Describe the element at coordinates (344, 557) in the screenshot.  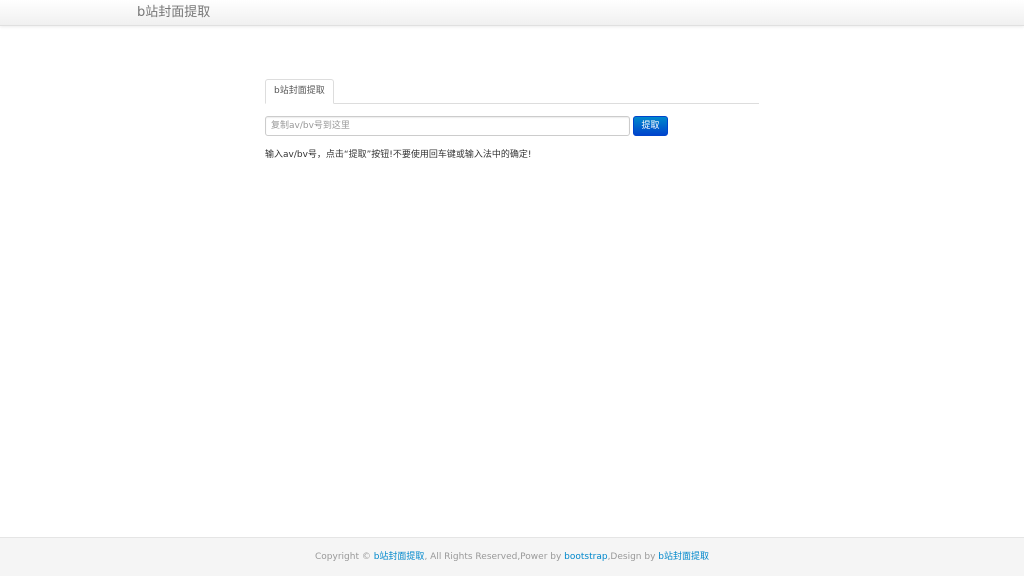
I see `footer-copyright-prefix: Copyright ©` at that location.